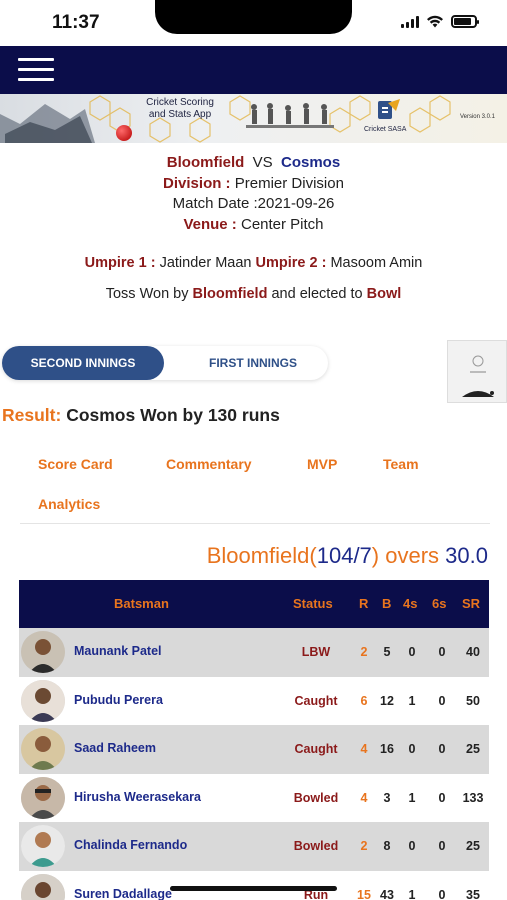 This screenshot has height=900, width=507. What do you see at coordinates (387, 700) in the screenshot?
I see `balls-value: 12` at bounding box center [387, 700].